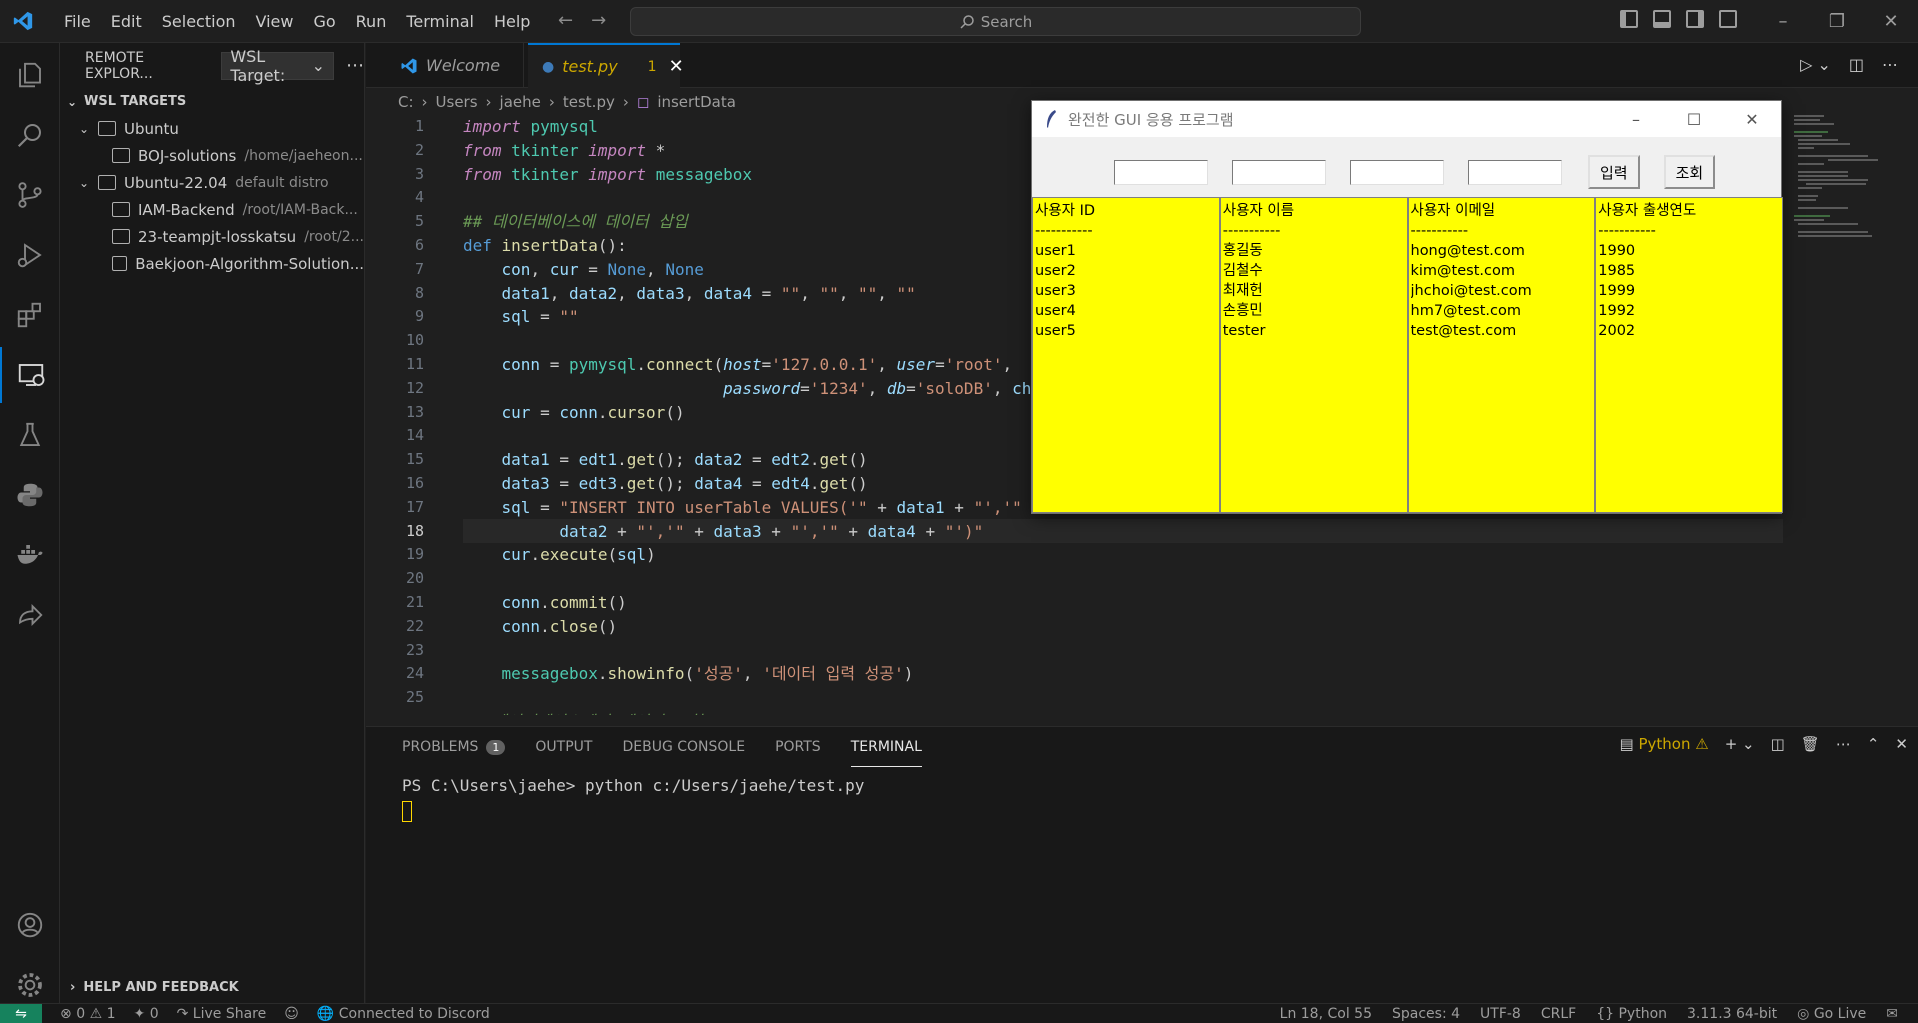 This screenshot has height=1023, width=1918. I want to click on notifications-bell-icon: ✉, so click(1892, 1014).